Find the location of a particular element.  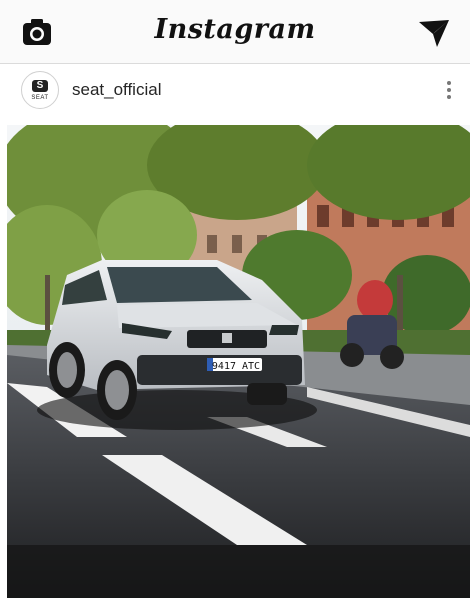

app-logo: Instagram is located at coordinates (235, 29).